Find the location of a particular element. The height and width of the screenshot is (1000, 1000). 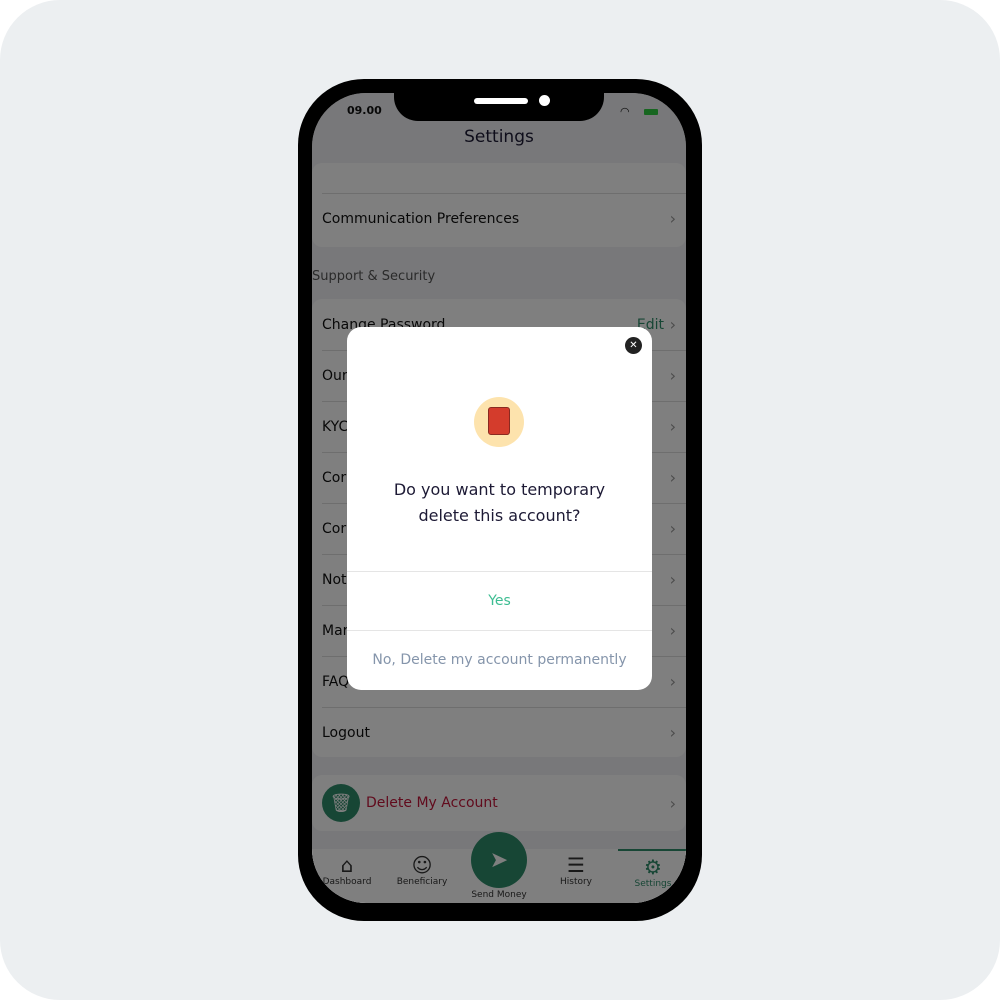

delete-permanently-button: No, Delete my account permanently is located at coordinates (499, 660).